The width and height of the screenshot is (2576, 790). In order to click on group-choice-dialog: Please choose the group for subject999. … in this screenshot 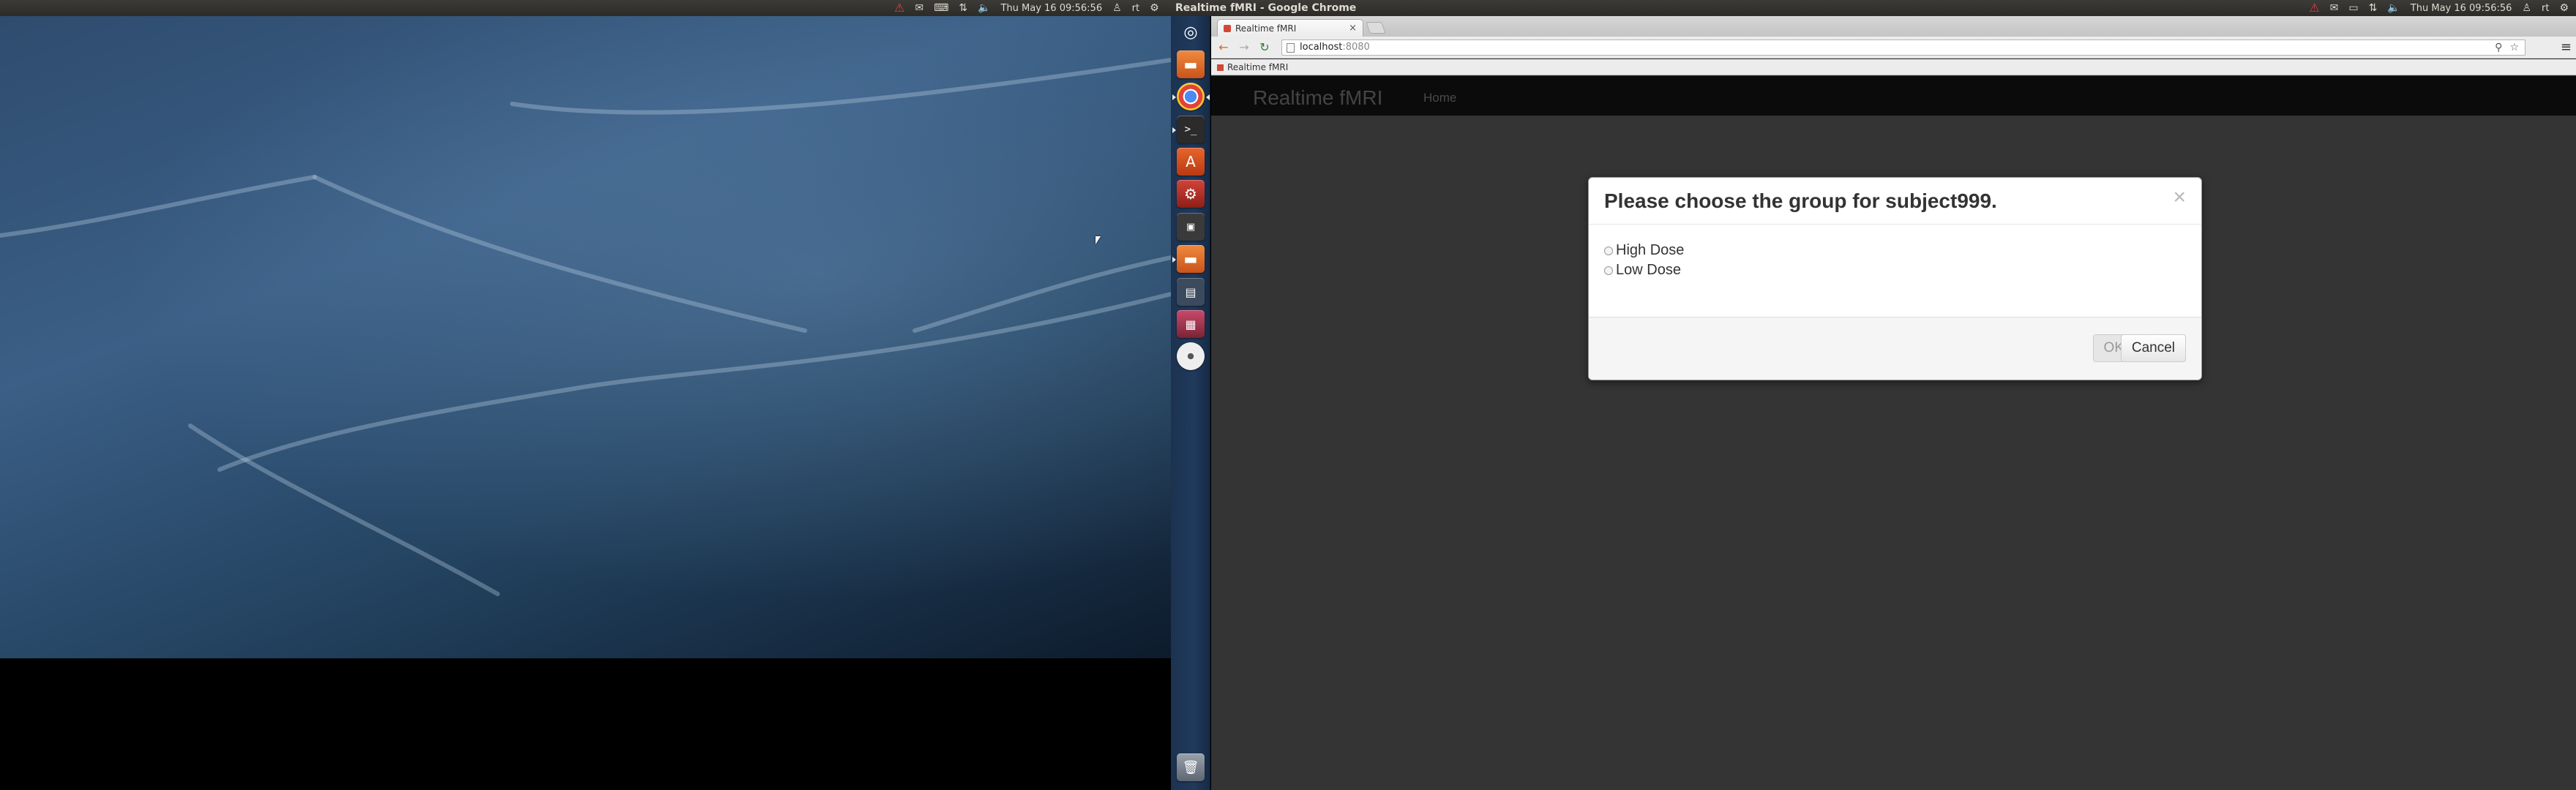, I will do `click(1895, 278)`.